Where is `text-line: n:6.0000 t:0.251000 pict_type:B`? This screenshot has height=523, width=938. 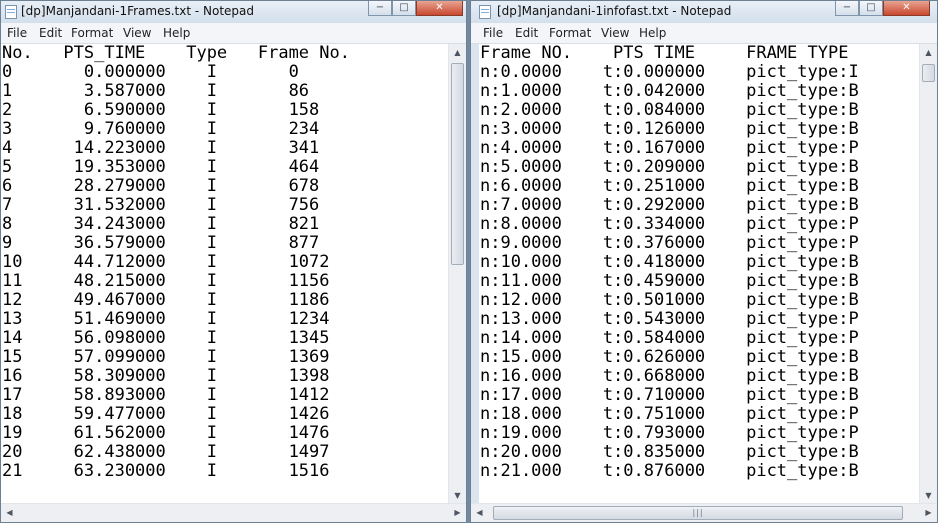
text-line: n:6.0000 t:0.251000 pict_type:B is located at coordinates (669, 186).